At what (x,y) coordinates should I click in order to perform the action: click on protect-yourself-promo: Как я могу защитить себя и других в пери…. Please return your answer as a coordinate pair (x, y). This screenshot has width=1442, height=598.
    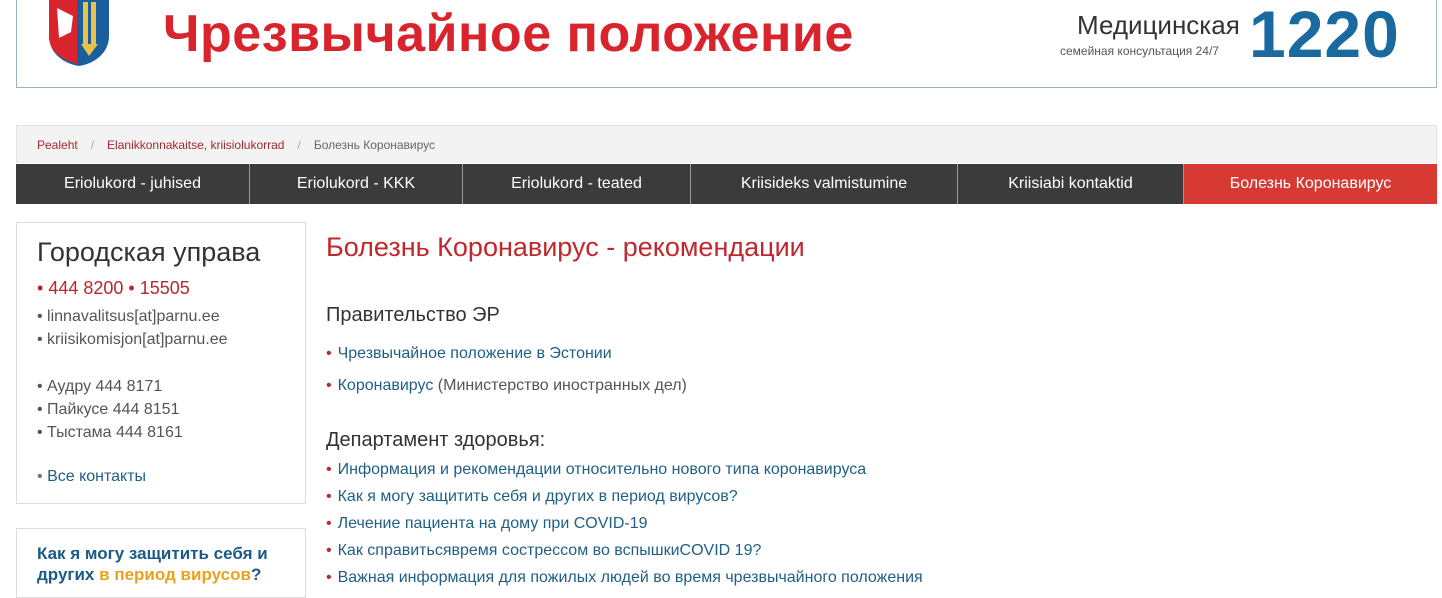
    Looking at the image, I should click on (161, 563).